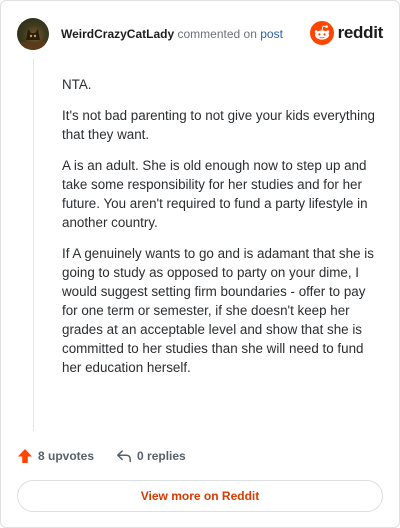 Image resolution: width=400 pixels, height=528 pixels. What do you see at coordinates (271, 34) in the screenshot?
I see `post-link: post` at bounding box center [271, 34].